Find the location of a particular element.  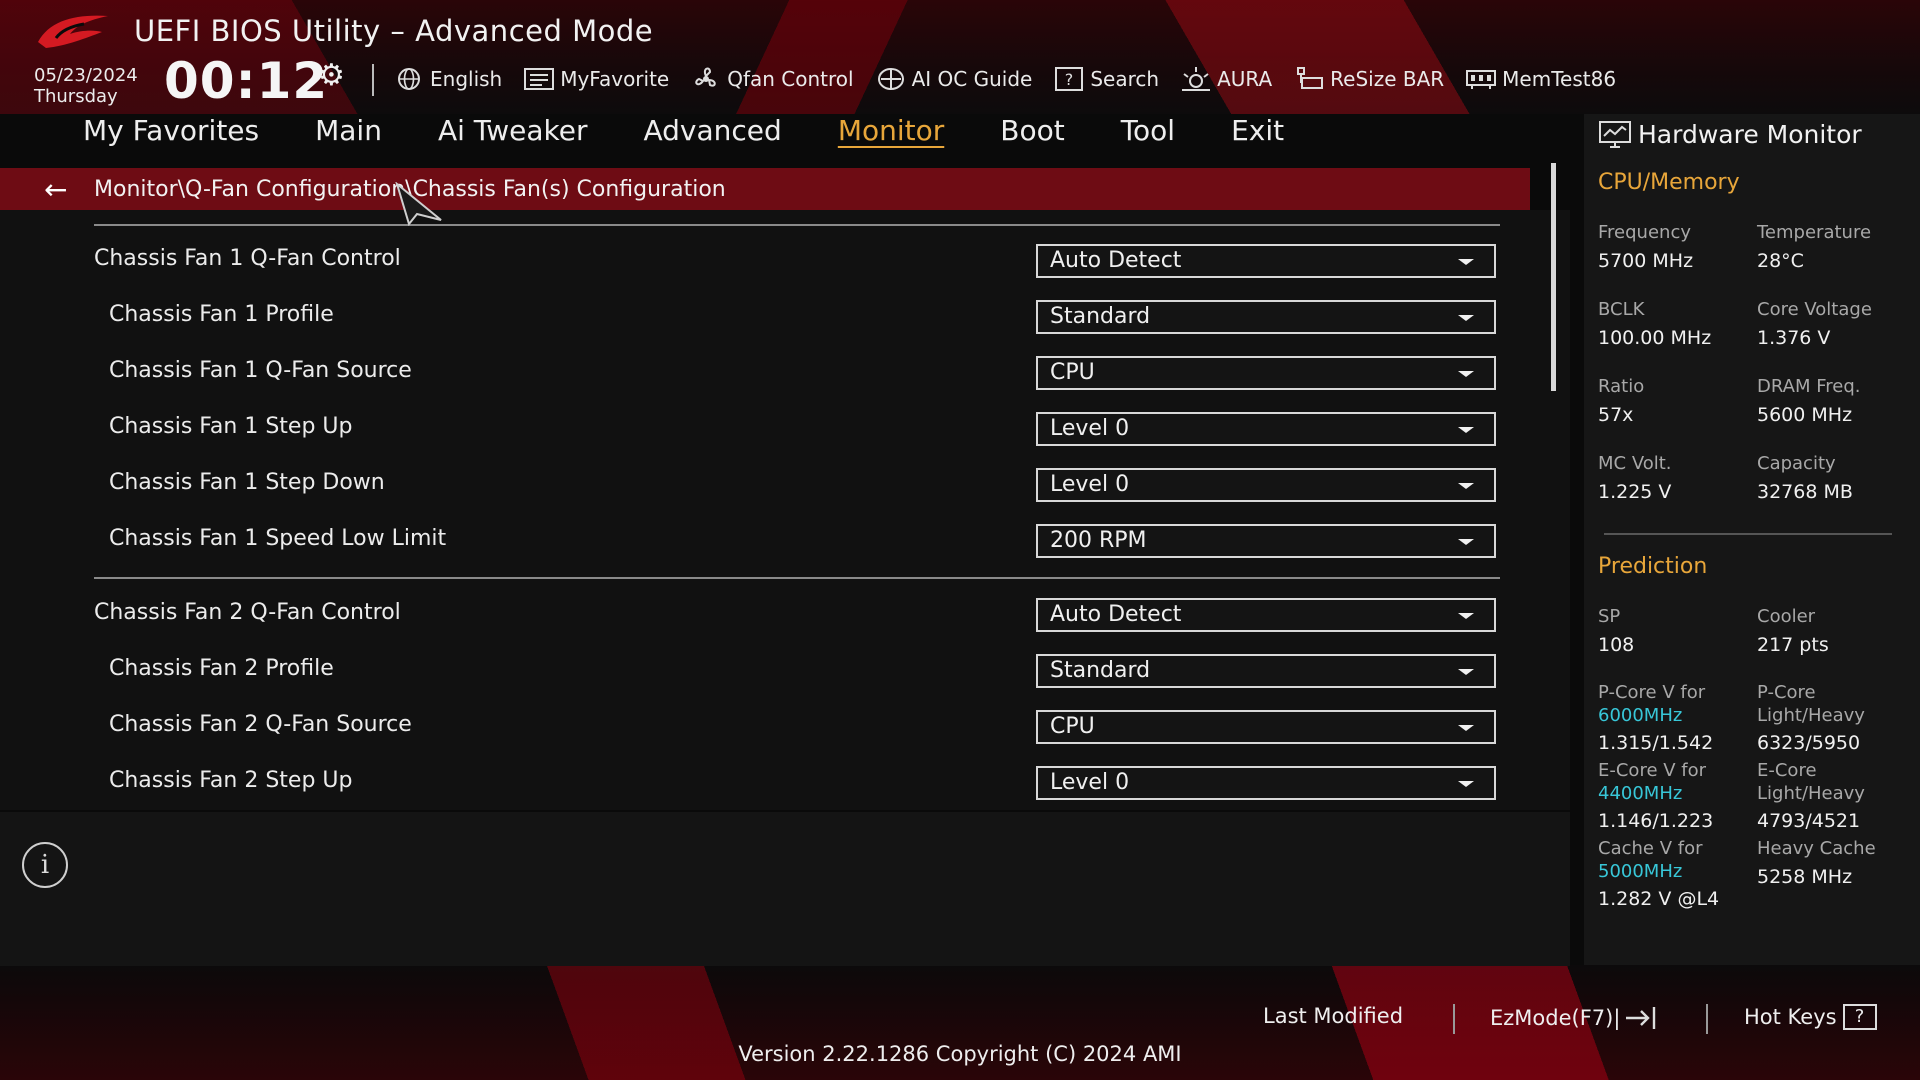

tab-exit: Exit is located at coordinates (1257, 134).